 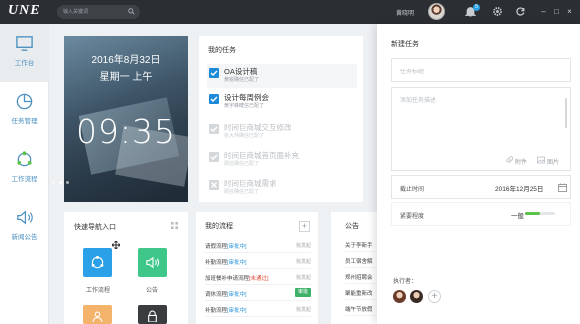 I want to click on deadline-value: 2016年12月25日, so click(x=519, y=188).